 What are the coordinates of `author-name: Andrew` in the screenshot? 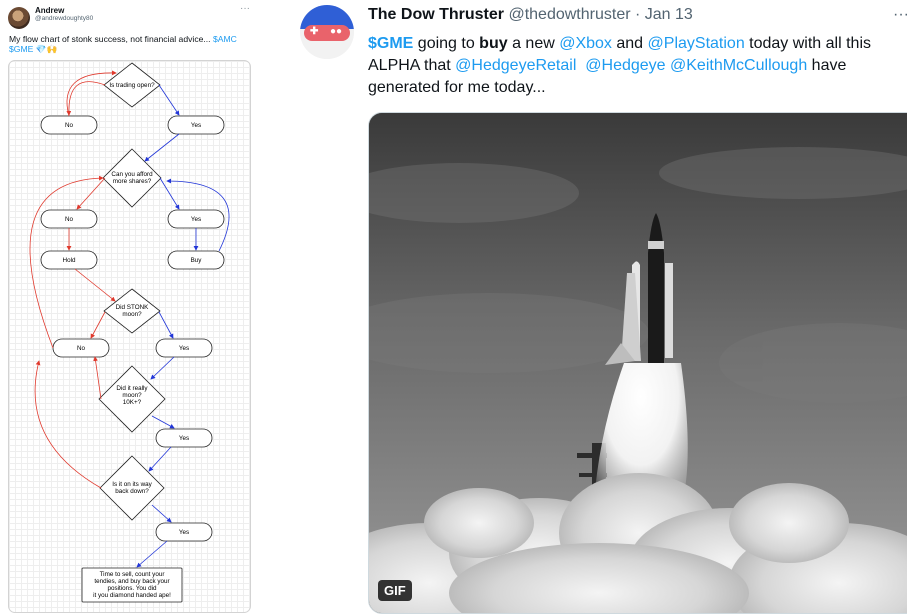 It's located at (49, 10).